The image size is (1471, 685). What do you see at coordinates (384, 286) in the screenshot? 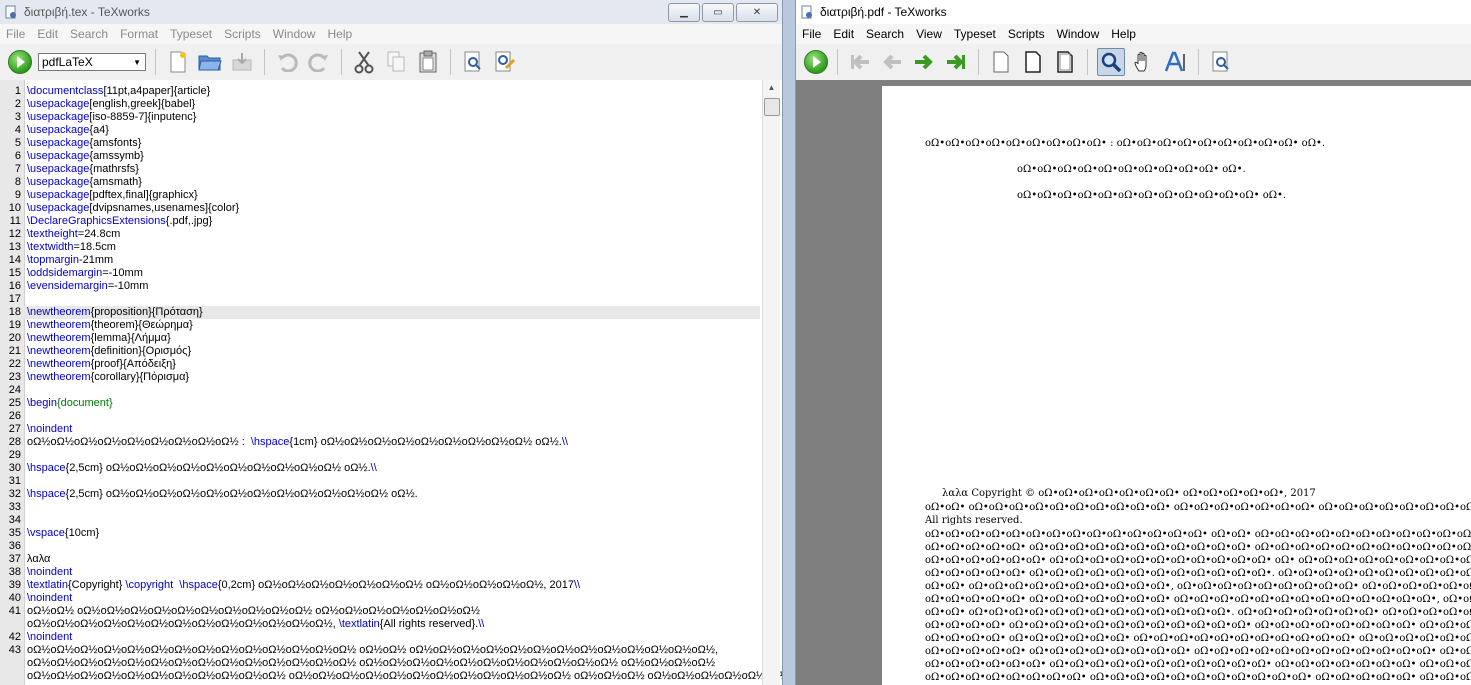
I see `code-line: 16 \evensidemargin=-10mm` at bounding box center [384, 286].